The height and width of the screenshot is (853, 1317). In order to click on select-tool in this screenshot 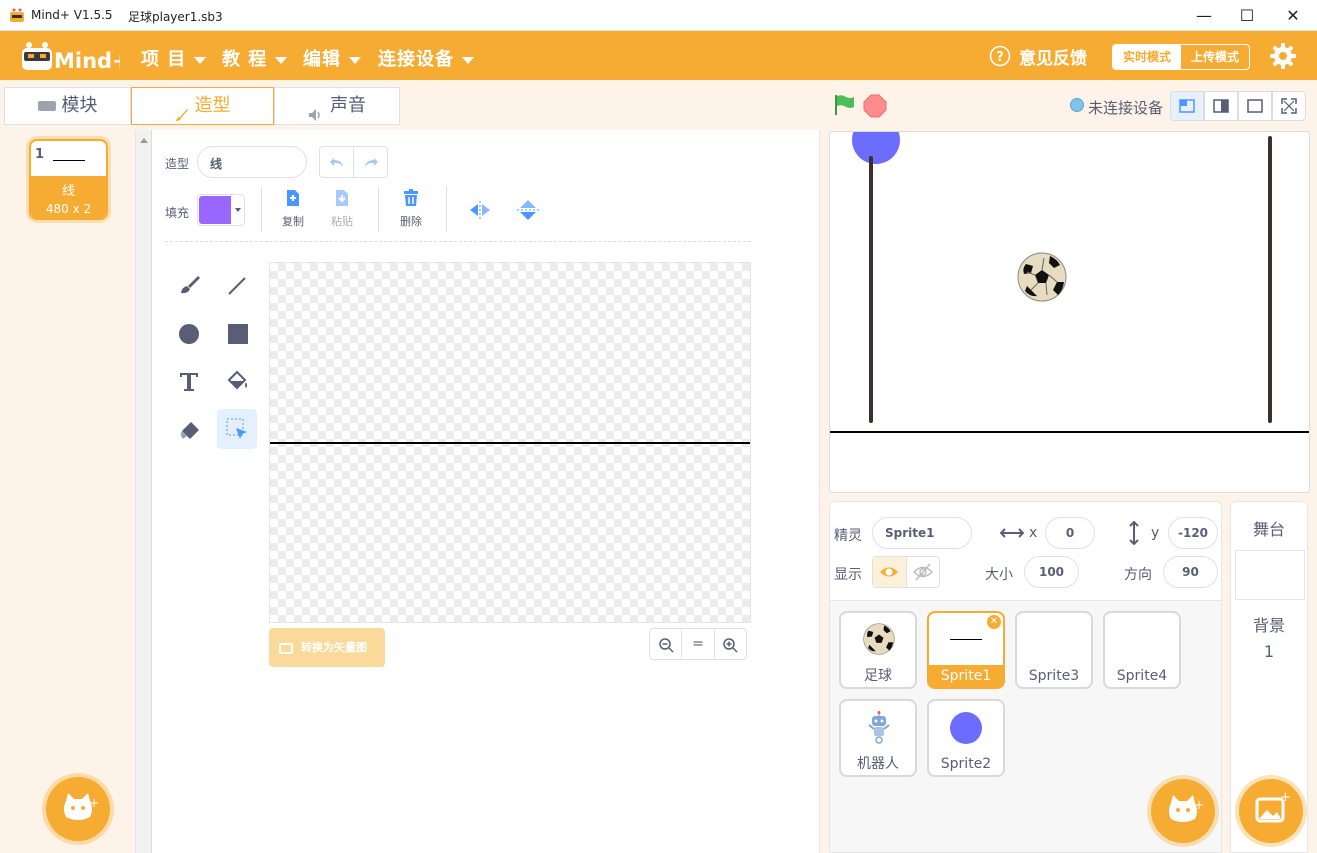, I will do `click(237, 429)`.